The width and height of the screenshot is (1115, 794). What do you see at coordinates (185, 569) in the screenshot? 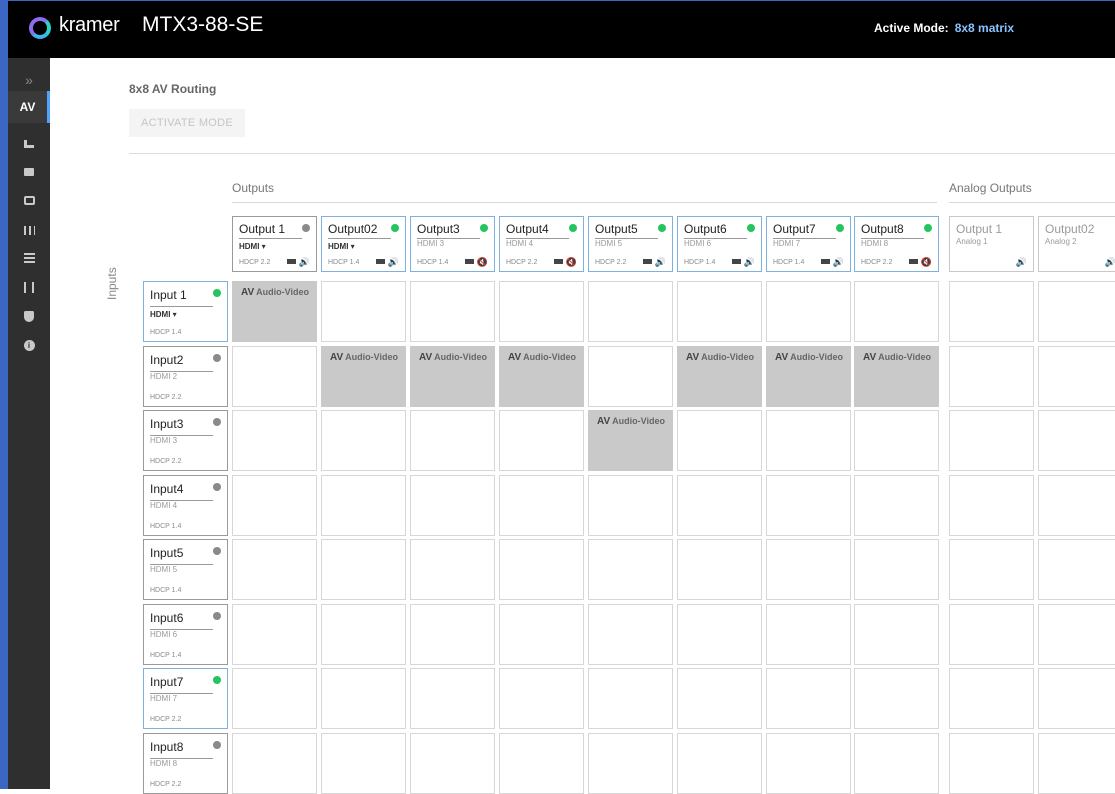
I see `input-card: Input5HDMI 5HDCP 1.4` at bounding box center [185, 569].